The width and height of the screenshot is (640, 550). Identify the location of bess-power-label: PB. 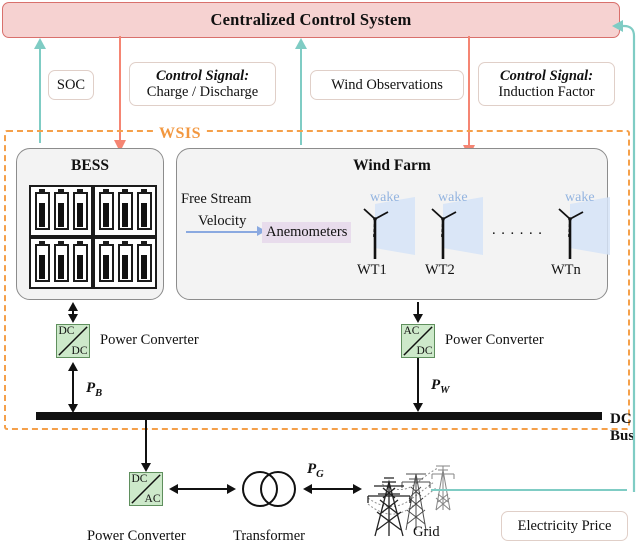
(94, 389).